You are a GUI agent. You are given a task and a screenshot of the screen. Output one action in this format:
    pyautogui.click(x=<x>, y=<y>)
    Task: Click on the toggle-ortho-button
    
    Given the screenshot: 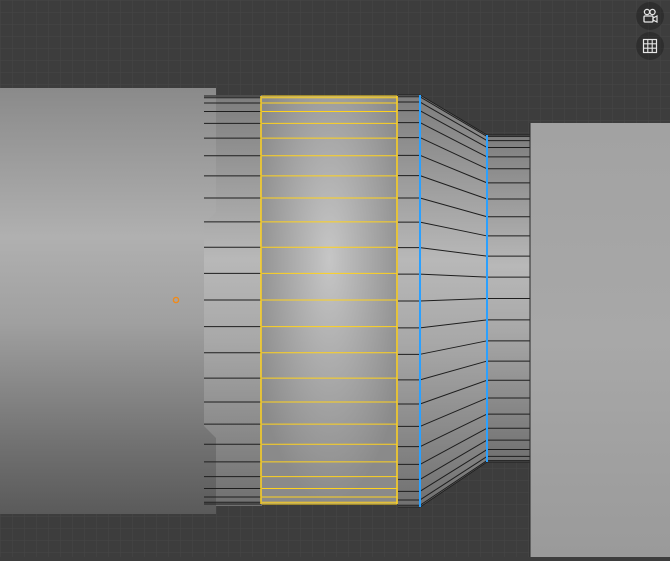 What is the action you would take?
    pyautogui.click(x=650, y=46)
    